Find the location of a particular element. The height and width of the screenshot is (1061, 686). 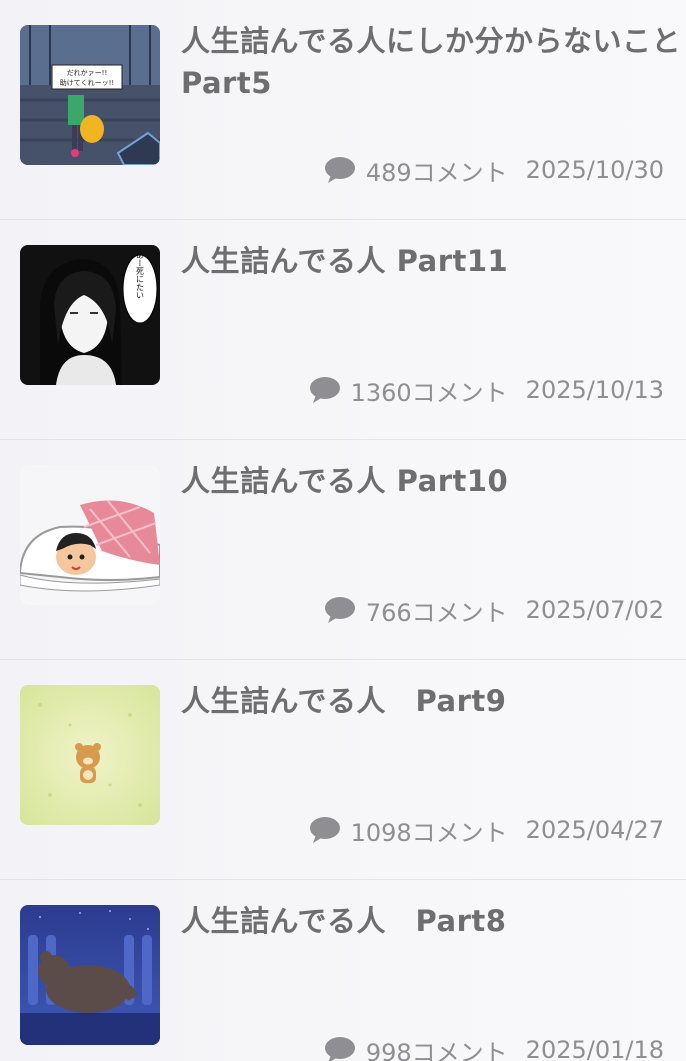

svg-text: 助けてくれーッ!! is located at coordinates (87, 82).